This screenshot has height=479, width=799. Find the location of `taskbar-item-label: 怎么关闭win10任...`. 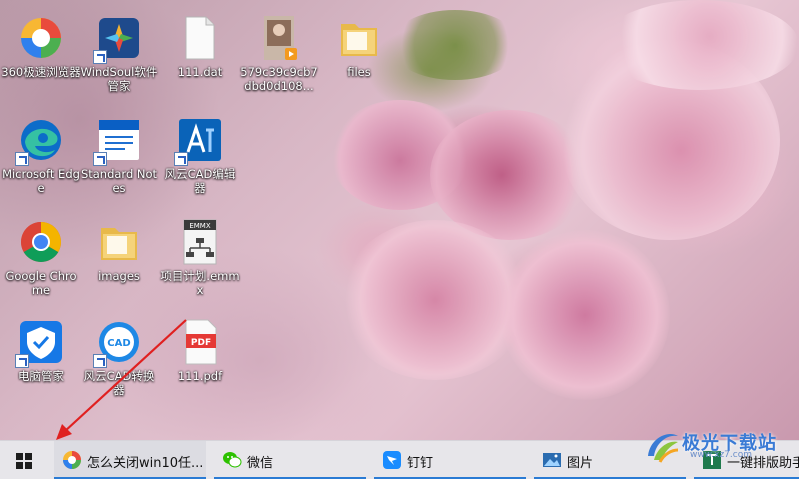

taskbar-item-label: 怎么关闭win10任... is located at coordinates (145, 463).